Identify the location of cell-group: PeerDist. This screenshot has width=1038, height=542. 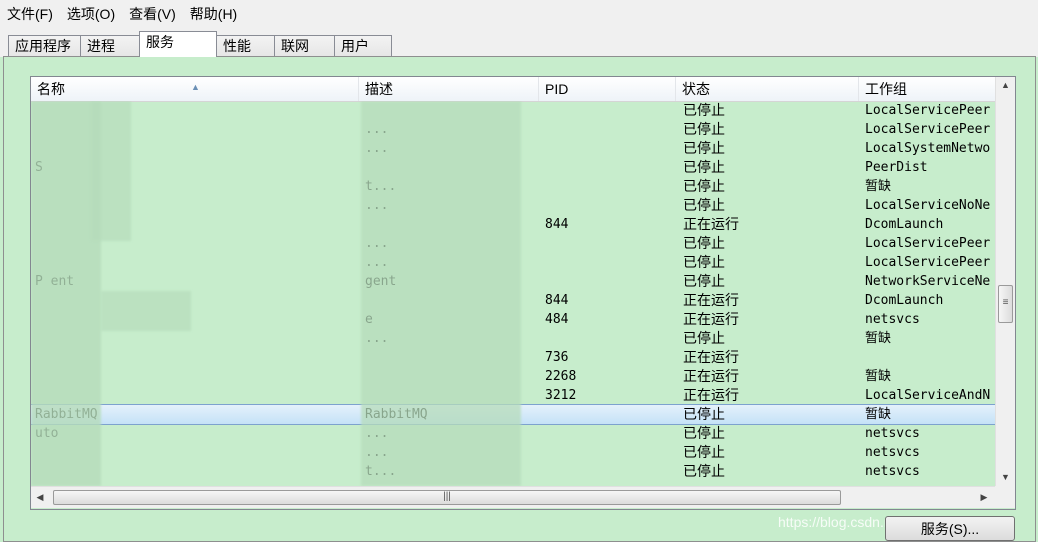
(896, 167).